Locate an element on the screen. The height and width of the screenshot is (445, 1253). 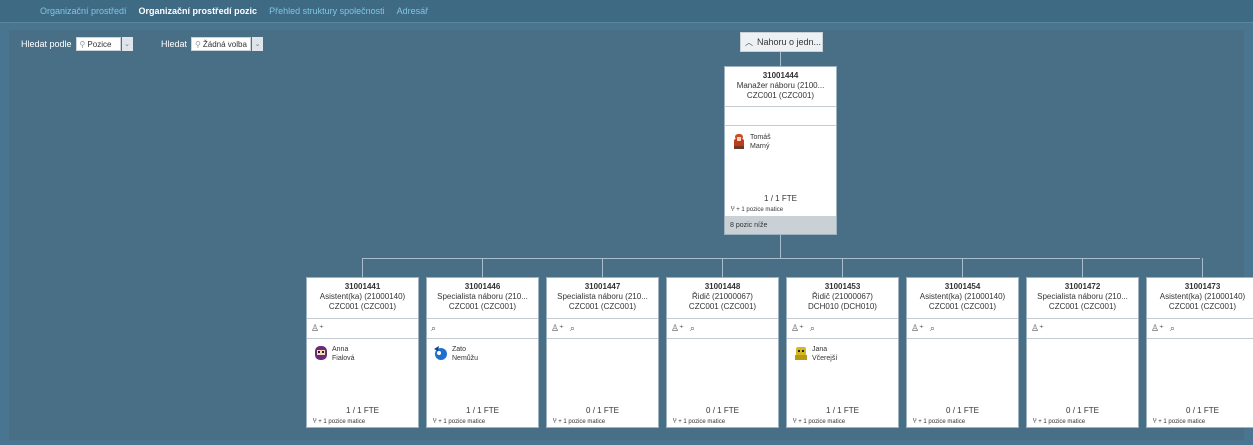
search-select: ⚲ Žádná volba is located at coordinates (221, 44).